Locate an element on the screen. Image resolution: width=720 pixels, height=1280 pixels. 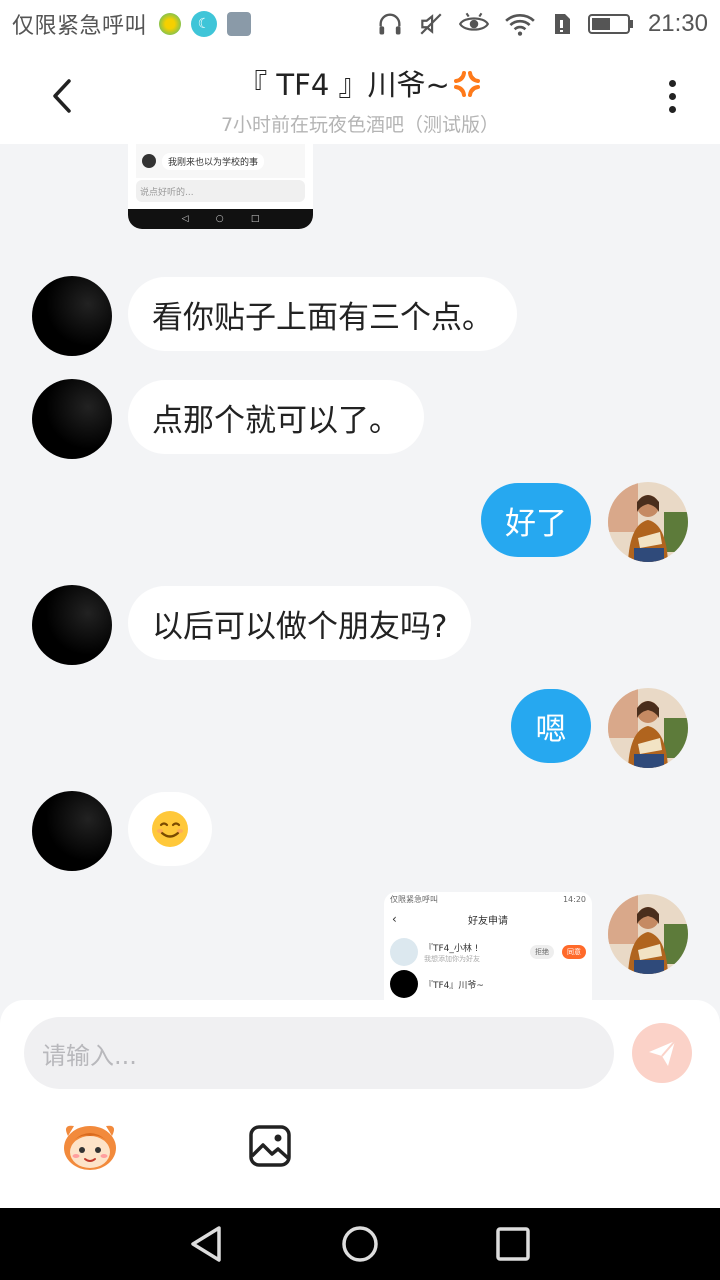
screenshot-comment: 我刚来也以为学校的事 is located at coordinates (213, 161).